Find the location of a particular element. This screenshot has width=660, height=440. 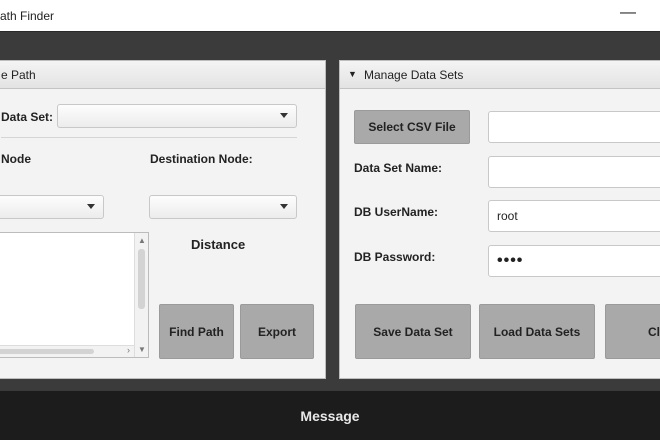

dataset-name-field is located at coordinates (574, 172).